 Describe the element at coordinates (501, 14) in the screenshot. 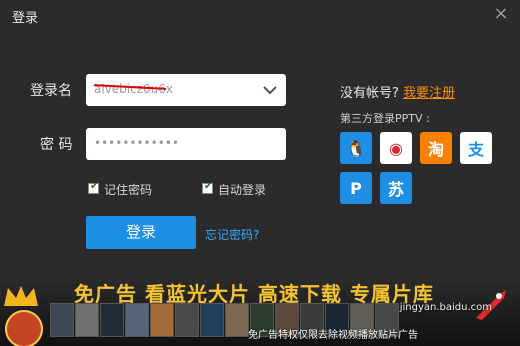

I see `close-icon: ×` at that location.